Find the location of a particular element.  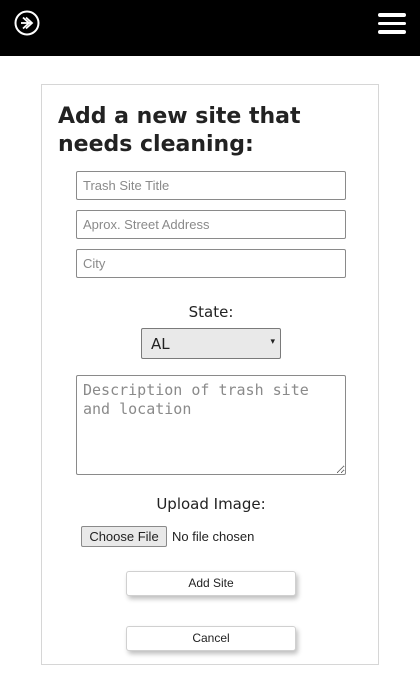

street-address-input is located at coordinates (211, 224).